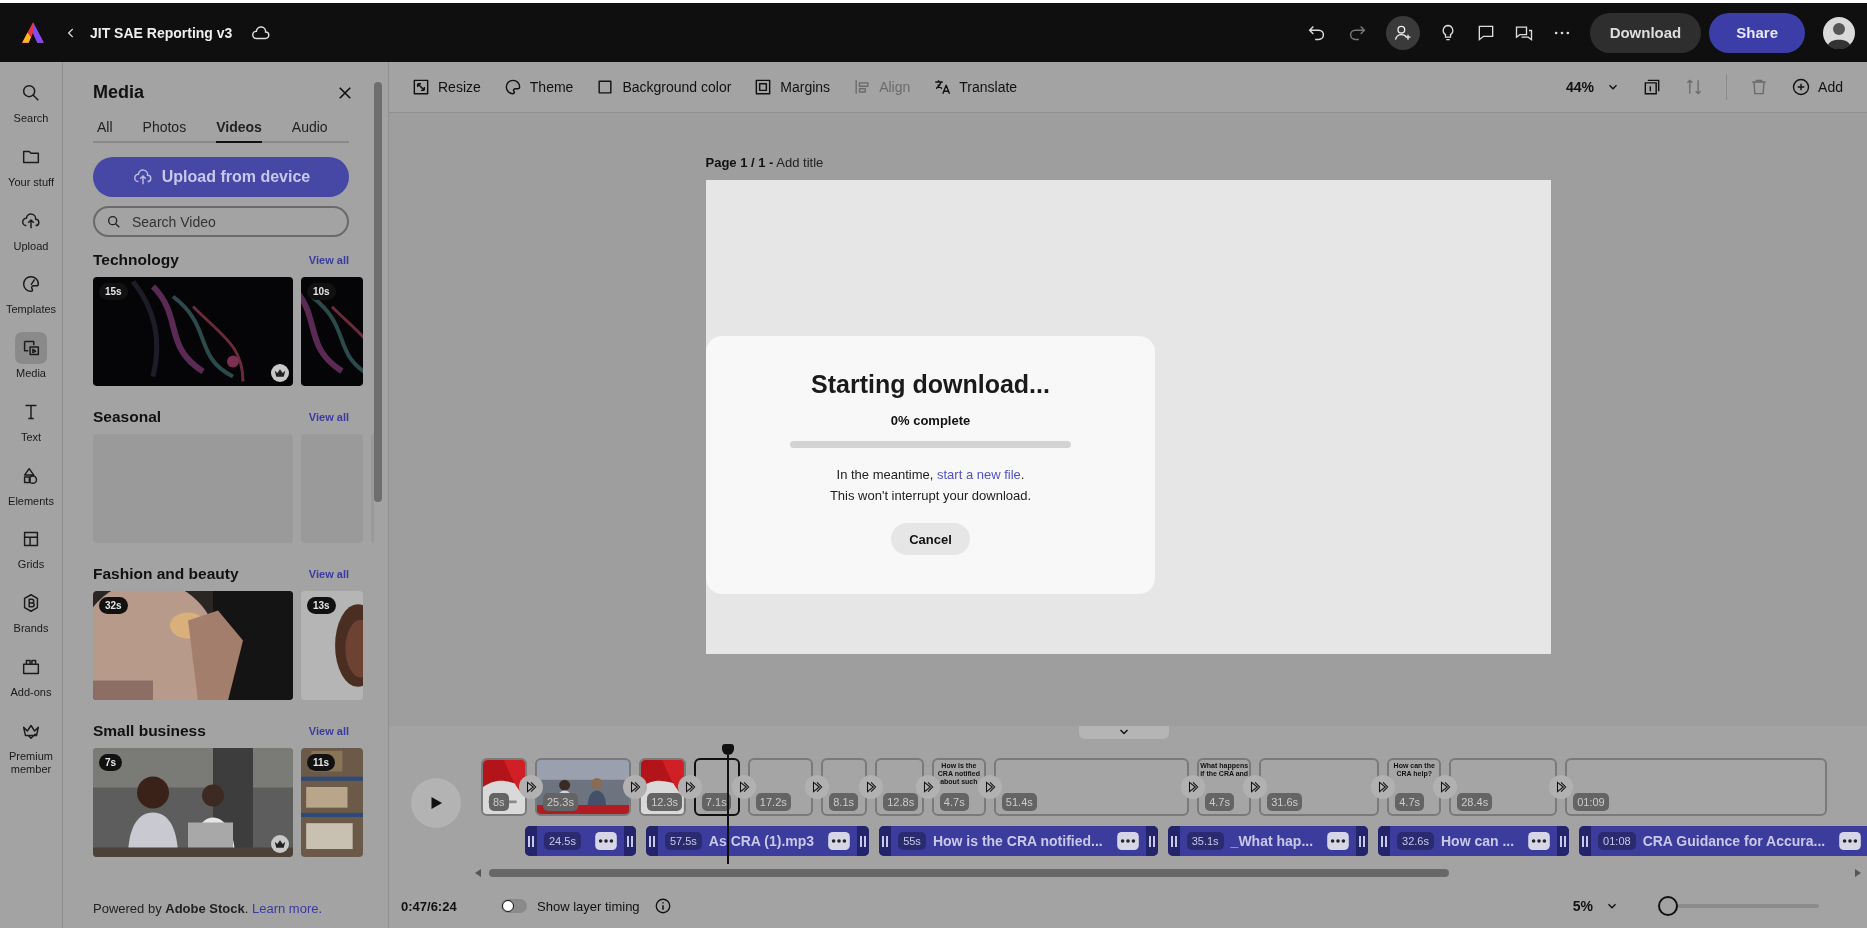 This screenshot has width=1867, height=928. Describe the element at coordinates (193, 802) in the screenshot. I see `video-thumbnail: 7s` at that location.